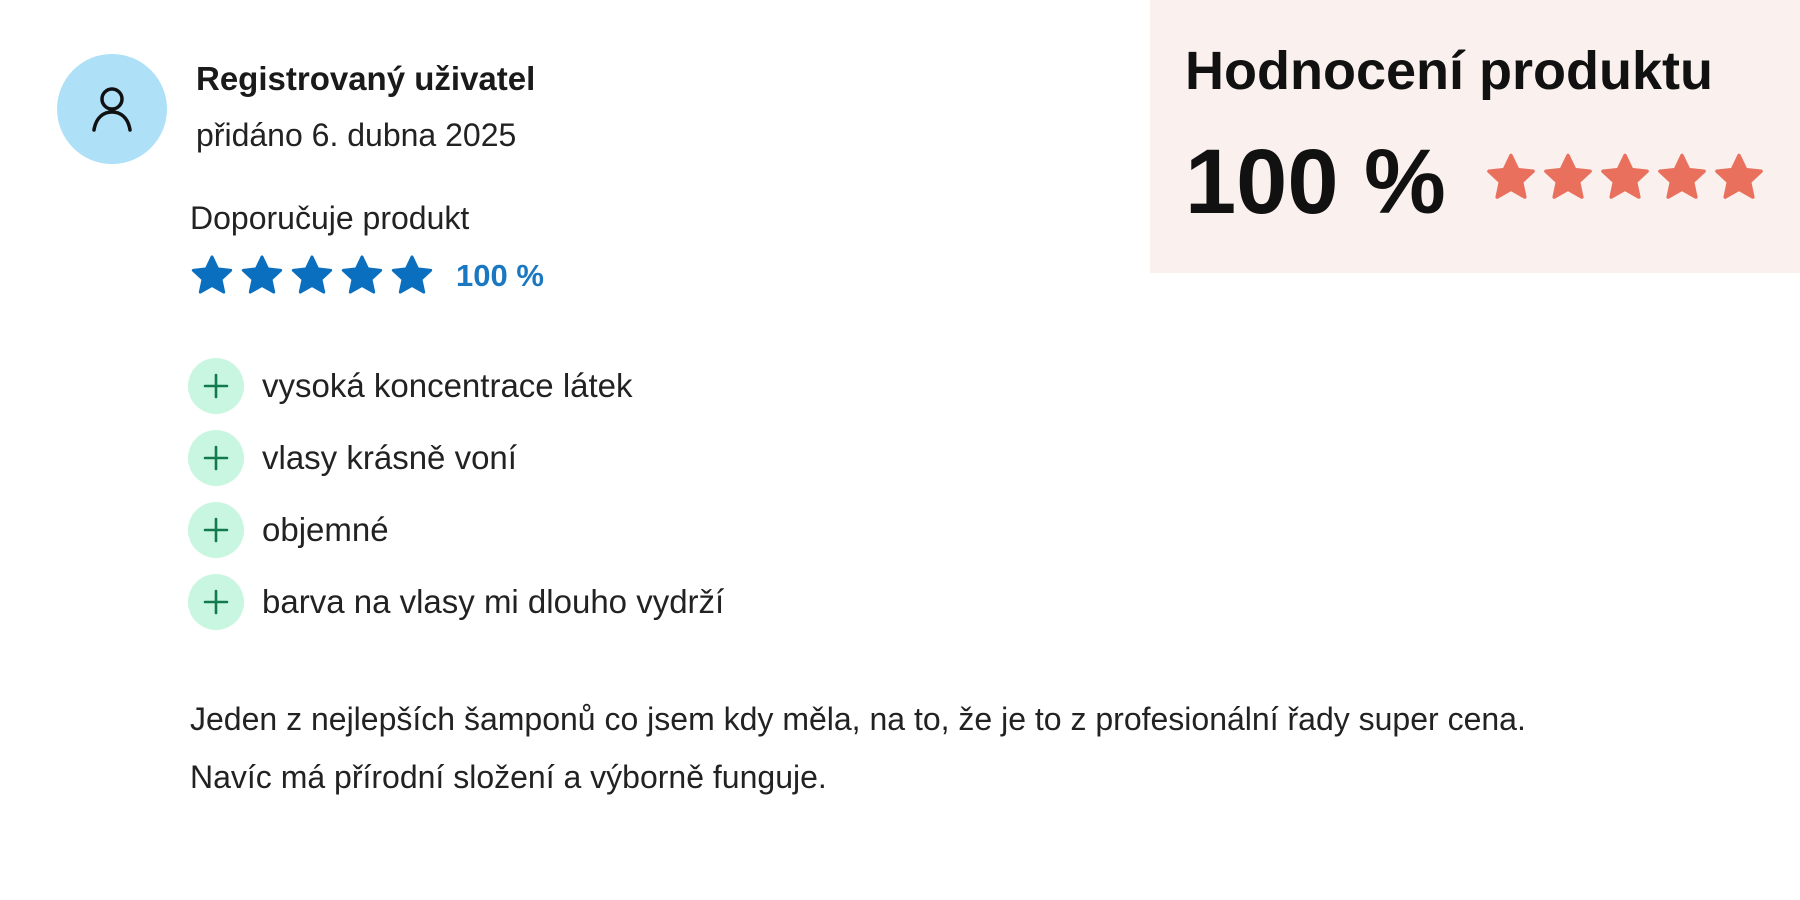 Image resolution: width=1800 pixels, height=900 pixels. I want to click on review-stars, so click(315, 276).